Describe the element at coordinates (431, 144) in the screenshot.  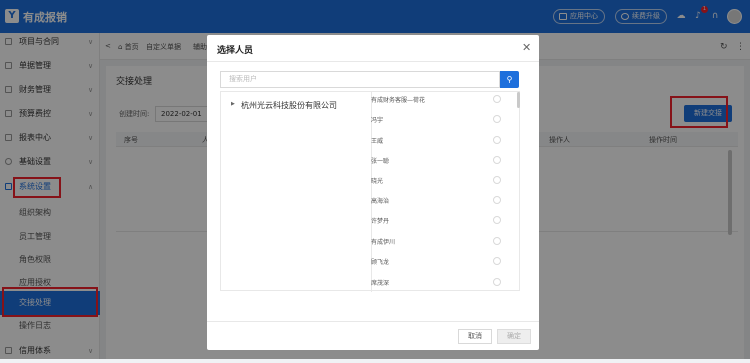
I see `person-item: 王威` at that location.